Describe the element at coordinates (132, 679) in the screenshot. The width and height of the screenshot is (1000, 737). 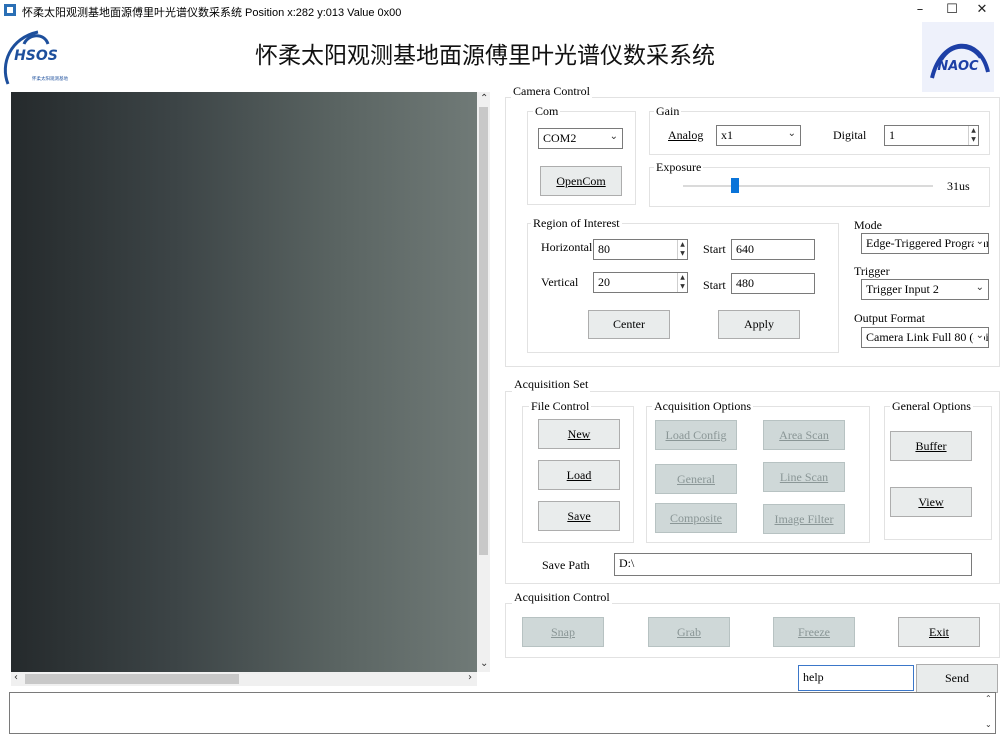
I see `viewer-horizontal-scroll-thumb` at that location.